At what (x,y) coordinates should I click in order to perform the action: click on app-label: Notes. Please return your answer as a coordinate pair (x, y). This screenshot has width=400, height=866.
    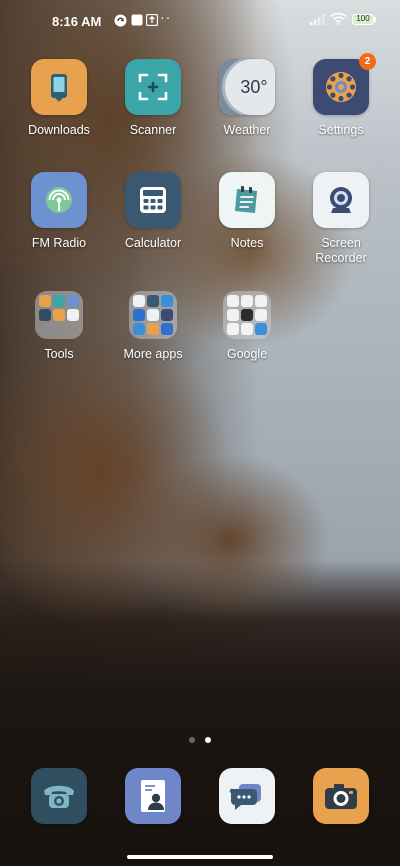
    Looking at the image, I should click on (247, 243).